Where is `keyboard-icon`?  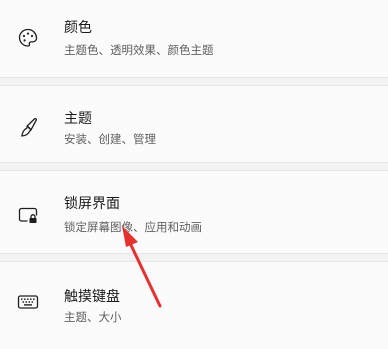 keyboard-icon is located at coordinates (28, 302).